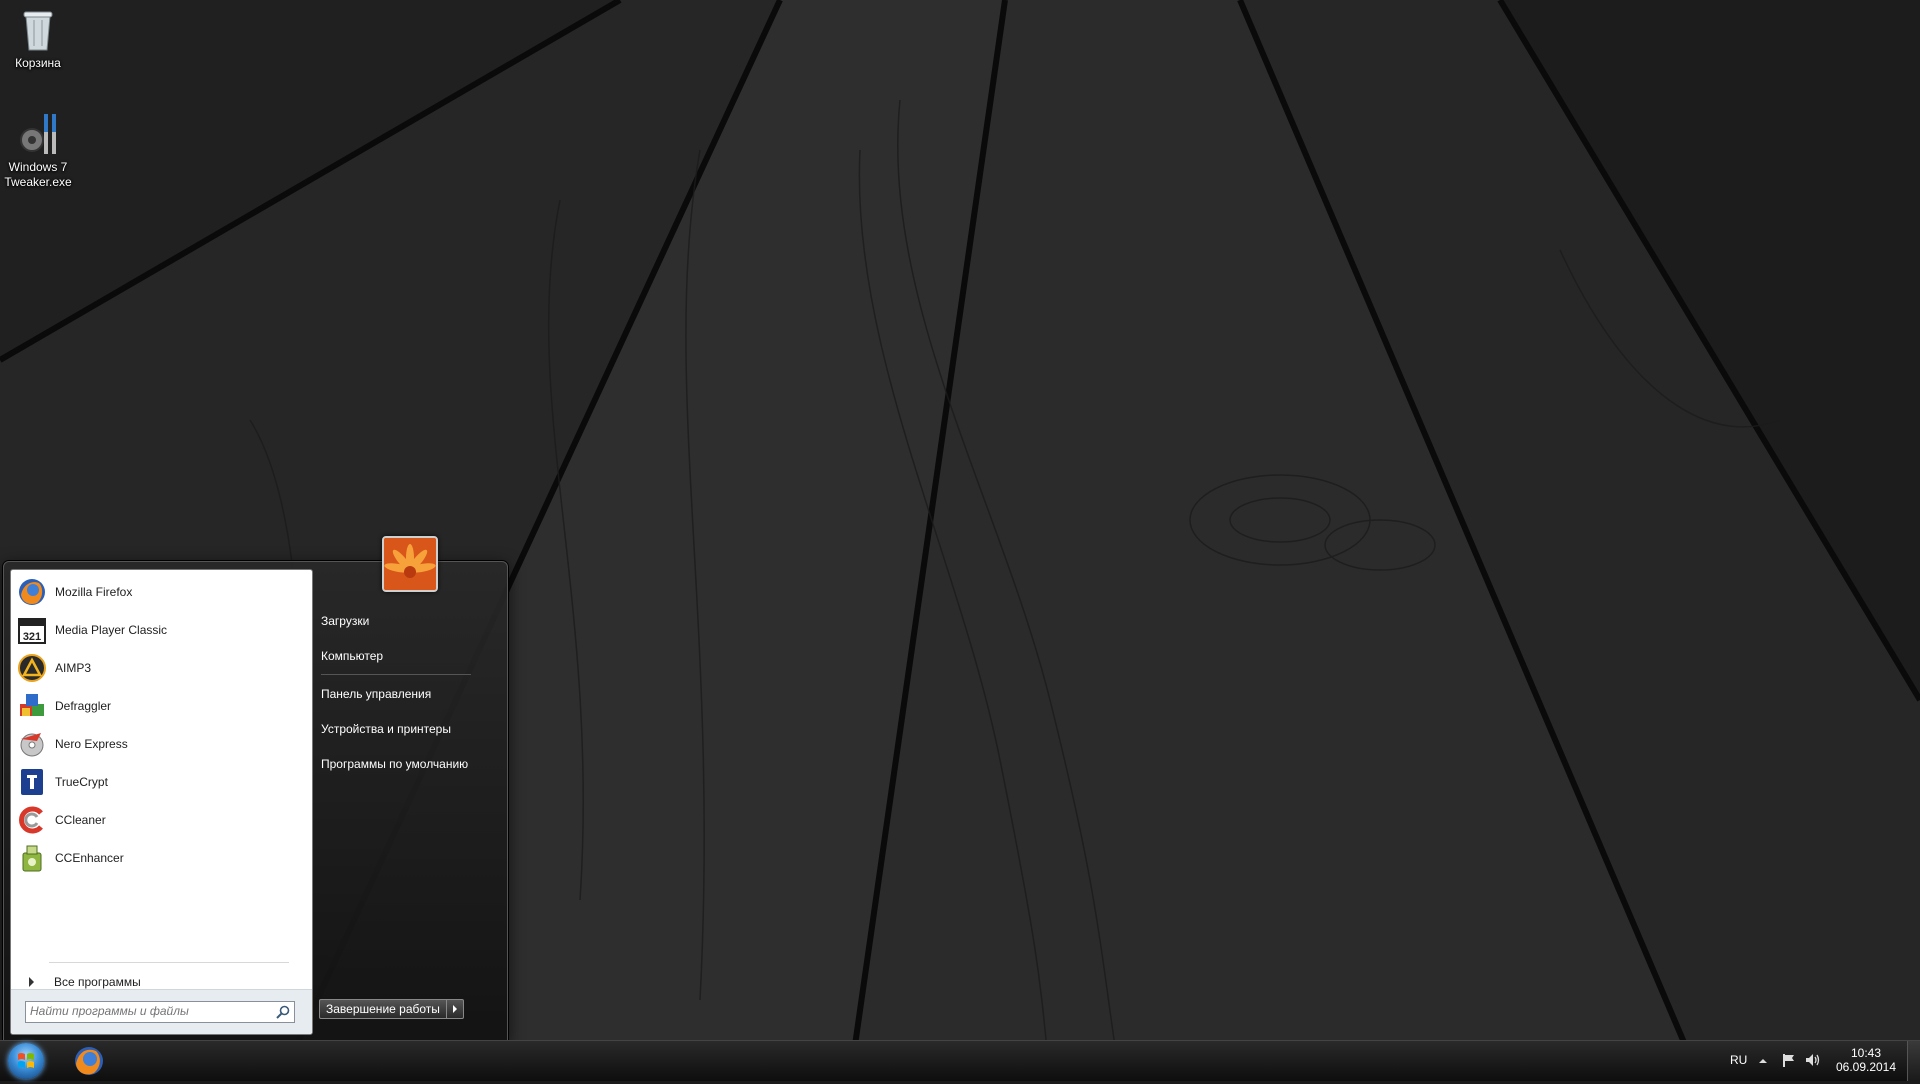 This screenshot has width=1920, height=1084. What do you see at coordinates (406, 694) in the screenshot?
I see `start-link-control-panel: Панель управления` at bounding box center [406, 694].